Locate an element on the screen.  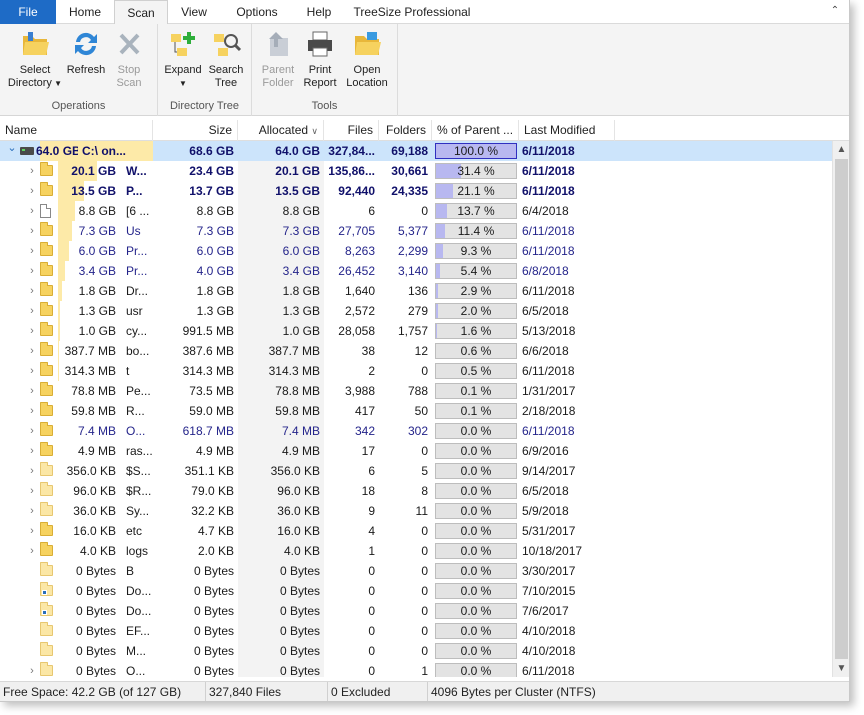
row-size: 991.5 MB is located at coordinates (208, 331).